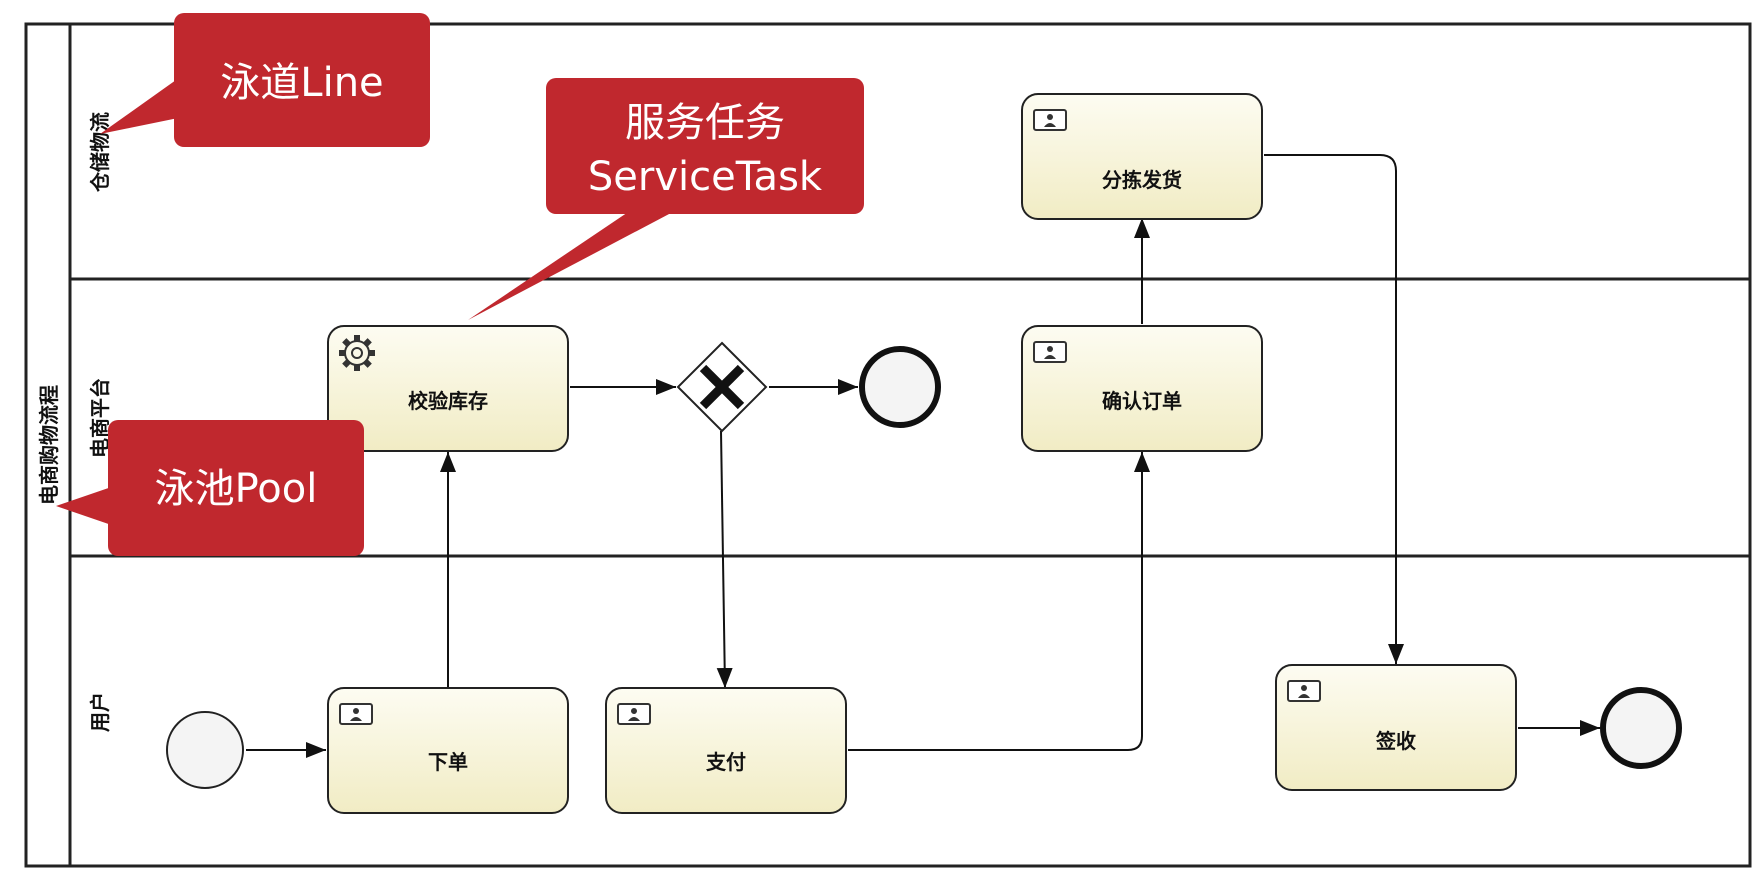 The image size is (1756, 874). Describe the element at coordinates (49, 445) in the screenshot. I see `pool-label: 电商购物流程` at that location.